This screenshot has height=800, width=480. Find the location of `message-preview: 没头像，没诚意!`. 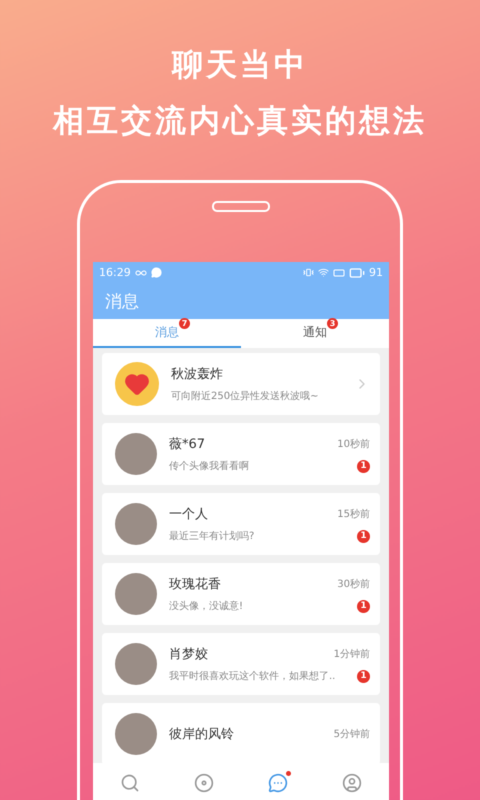

message-preview: 没头像，没诚意! is located at coordinates (206, 606).